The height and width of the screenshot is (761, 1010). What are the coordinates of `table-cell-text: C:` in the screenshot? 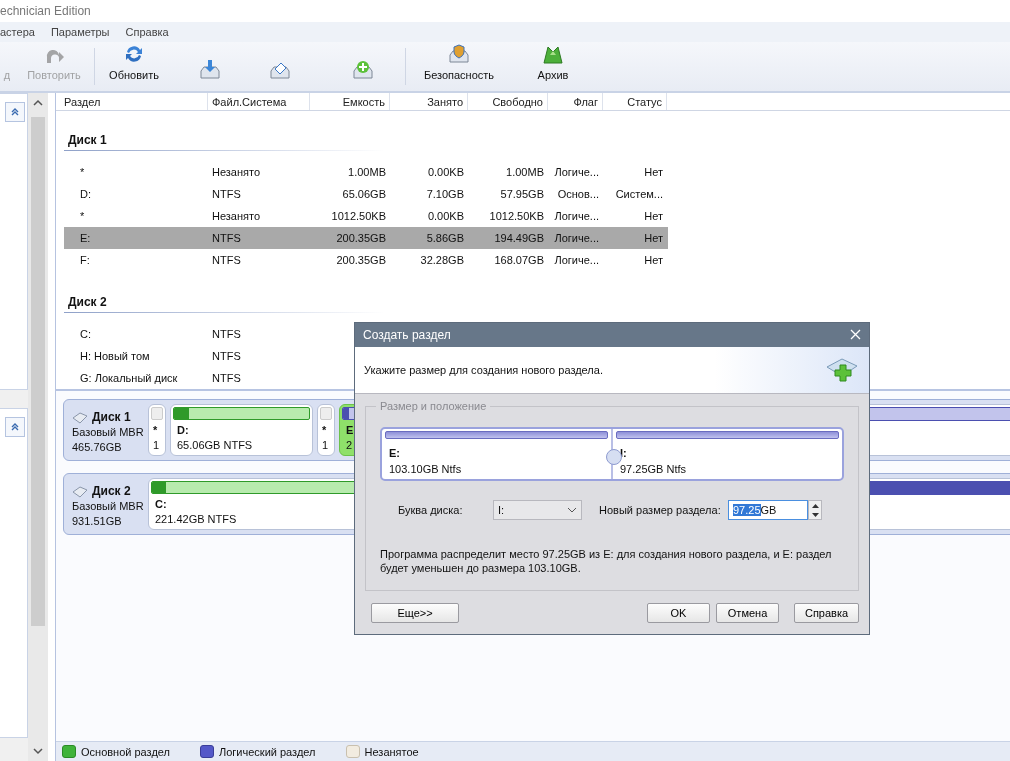 It's located at (85, 334).